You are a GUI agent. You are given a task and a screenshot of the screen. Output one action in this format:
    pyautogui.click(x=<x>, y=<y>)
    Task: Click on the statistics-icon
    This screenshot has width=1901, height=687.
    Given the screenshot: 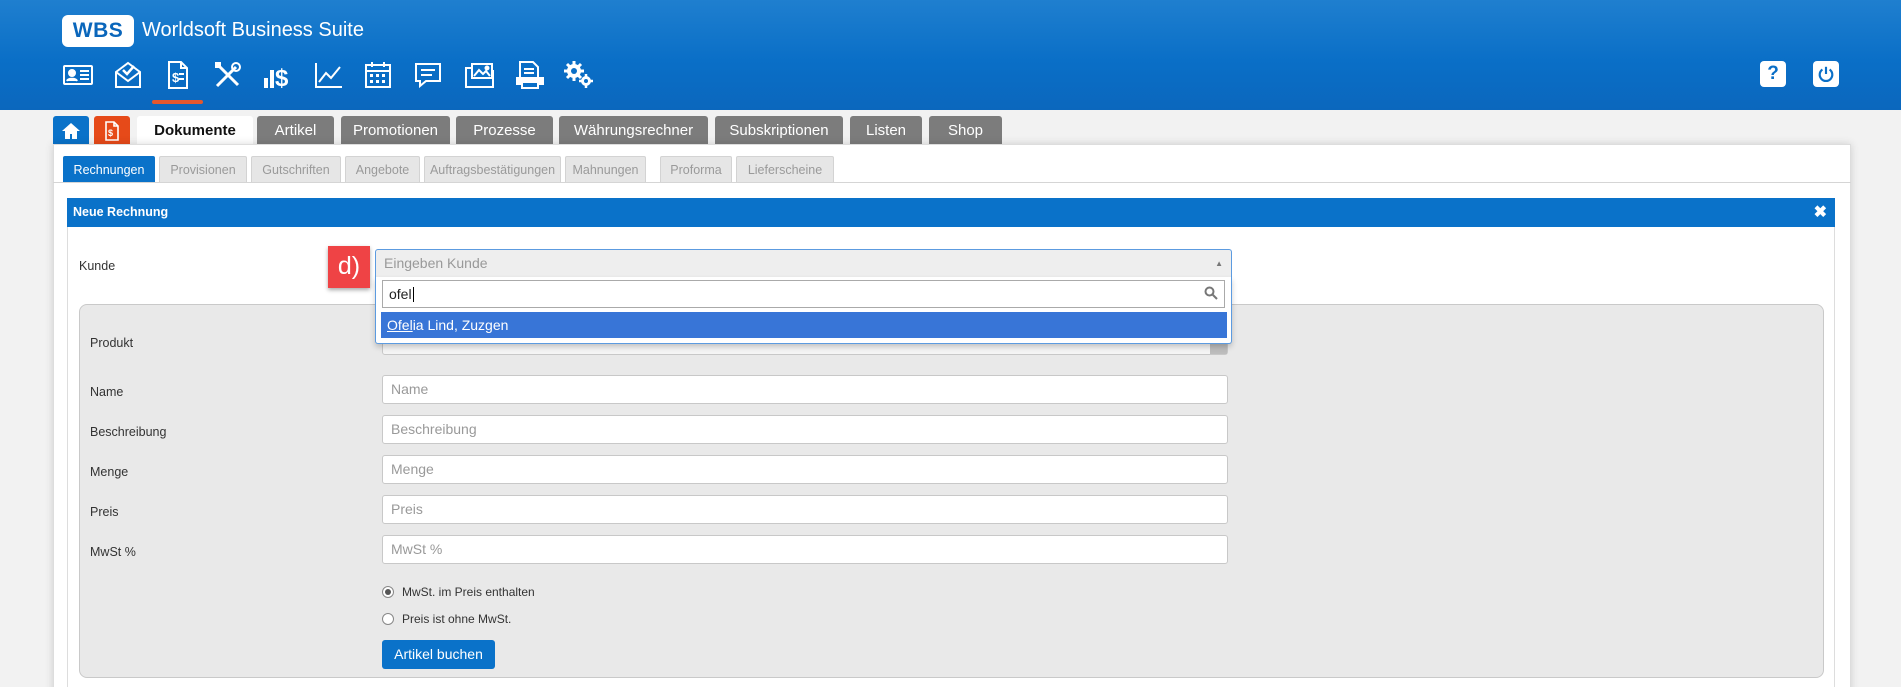 What is the action you would take?
    pyautogui.click(x=328, y=75)
    